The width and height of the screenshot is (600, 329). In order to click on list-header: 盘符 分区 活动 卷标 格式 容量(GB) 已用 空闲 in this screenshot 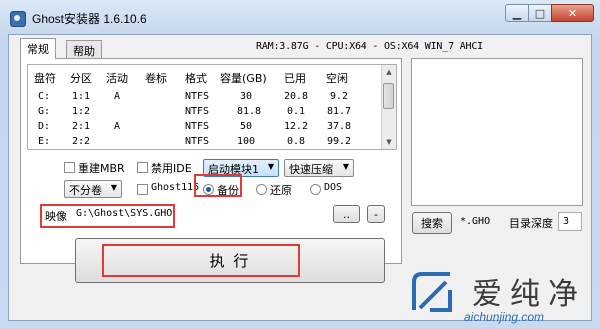, I will do `click(205, 76)`.